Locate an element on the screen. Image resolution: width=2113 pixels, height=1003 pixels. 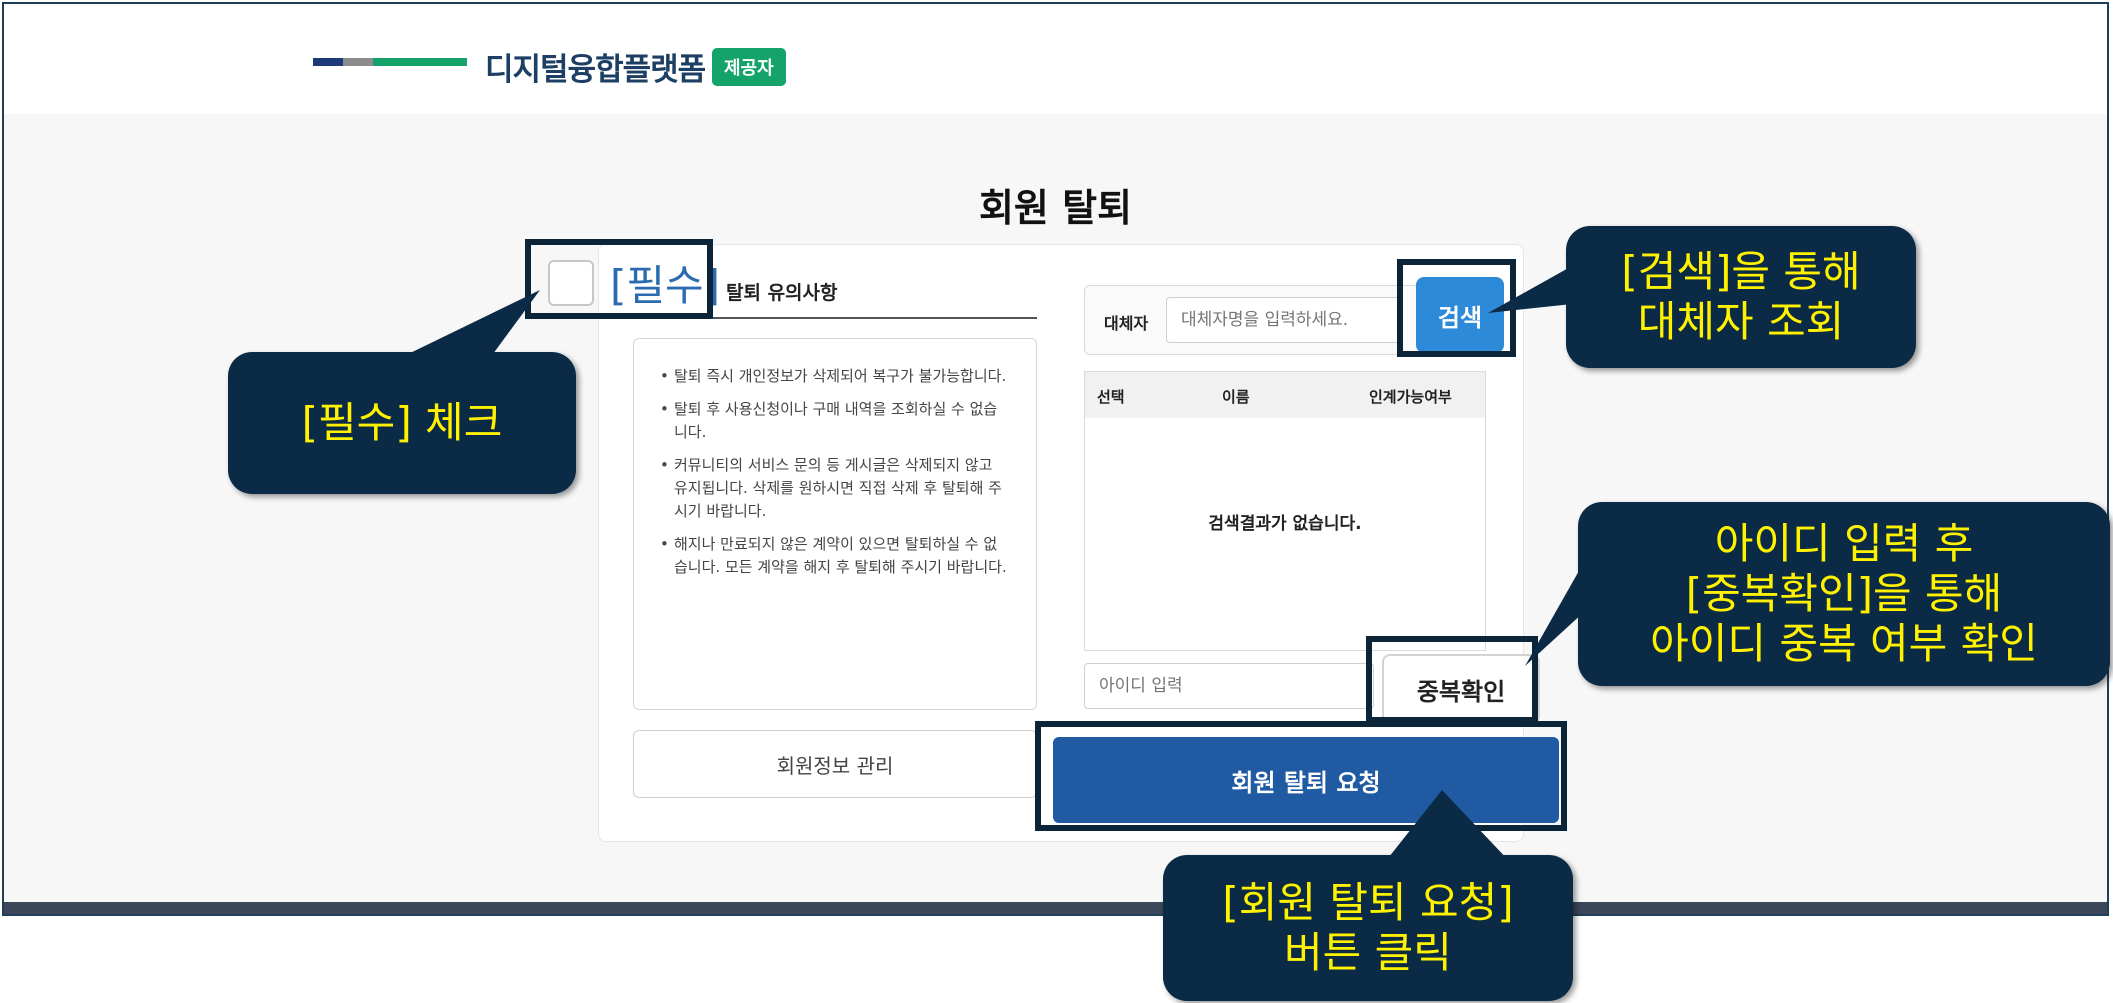
callout-withdraw: [회원 탈퇴 요청] 버튼 클릭 is located at coordinates (1368, 928).